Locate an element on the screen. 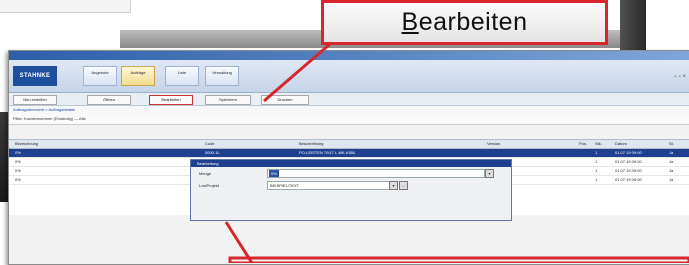 The height and width of the screenshot is (265, 689). callout-line-top is located at coordinates (297, 72).